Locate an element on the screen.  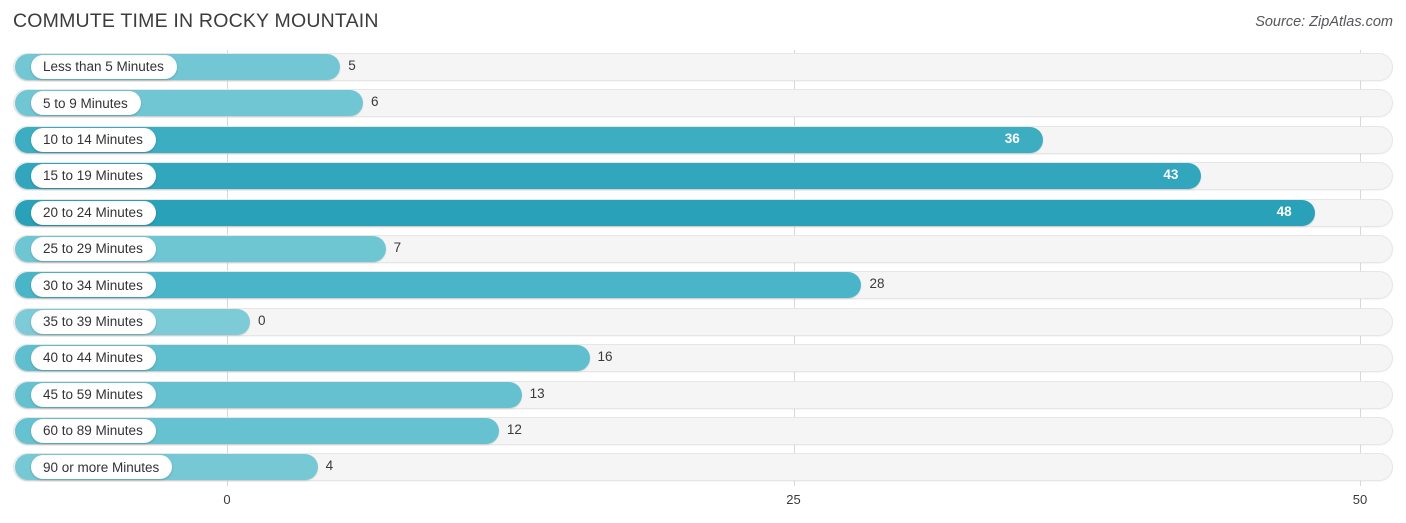
category-label-capsule: 10 to 14 Minutes is located at coordinates (93, 139).